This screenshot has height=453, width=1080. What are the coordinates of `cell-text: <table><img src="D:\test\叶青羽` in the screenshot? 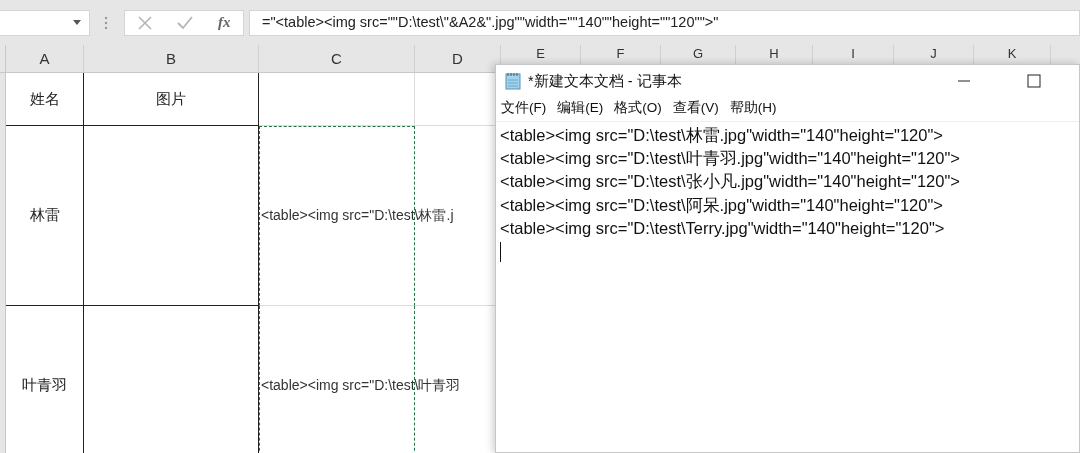 It's located at (361, 386).